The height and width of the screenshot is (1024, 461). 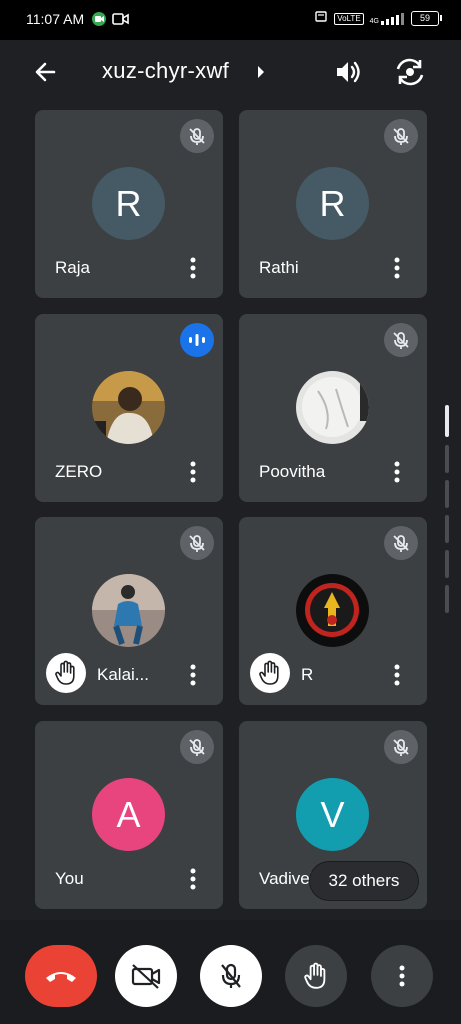 I want to click on participant-tile-you: A You, so click(x=129, y=815).